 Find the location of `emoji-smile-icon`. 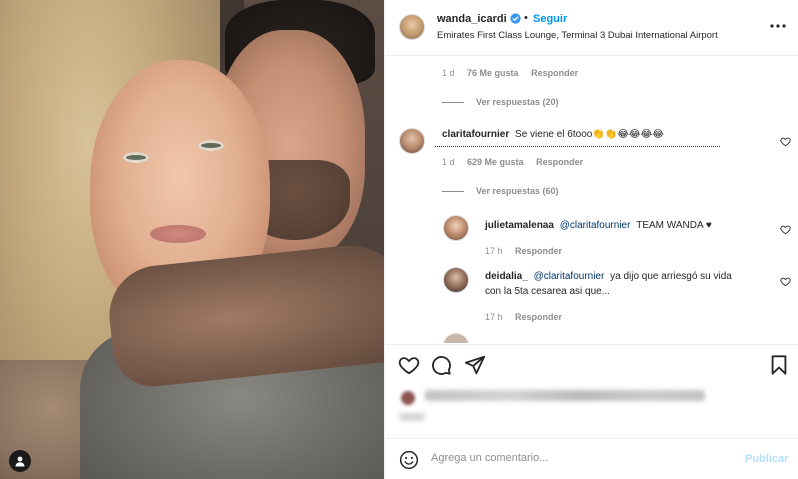

emoji-smile-icon is located at coordinates (409, 460).